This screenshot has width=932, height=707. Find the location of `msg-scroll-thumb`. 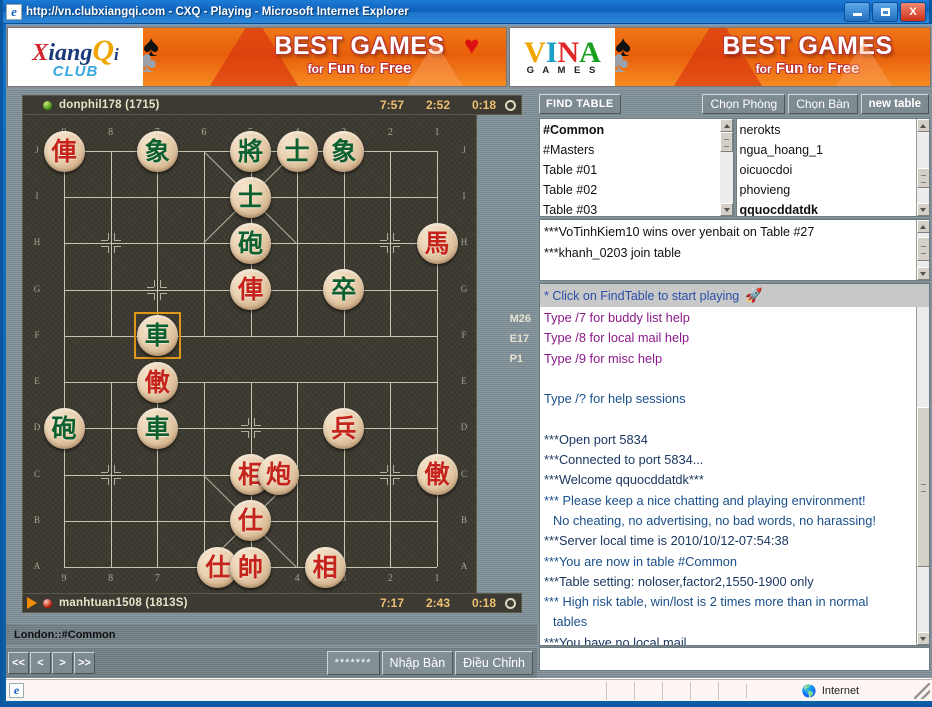

msg-scroll-thumb is located at coordinates (922, 249).